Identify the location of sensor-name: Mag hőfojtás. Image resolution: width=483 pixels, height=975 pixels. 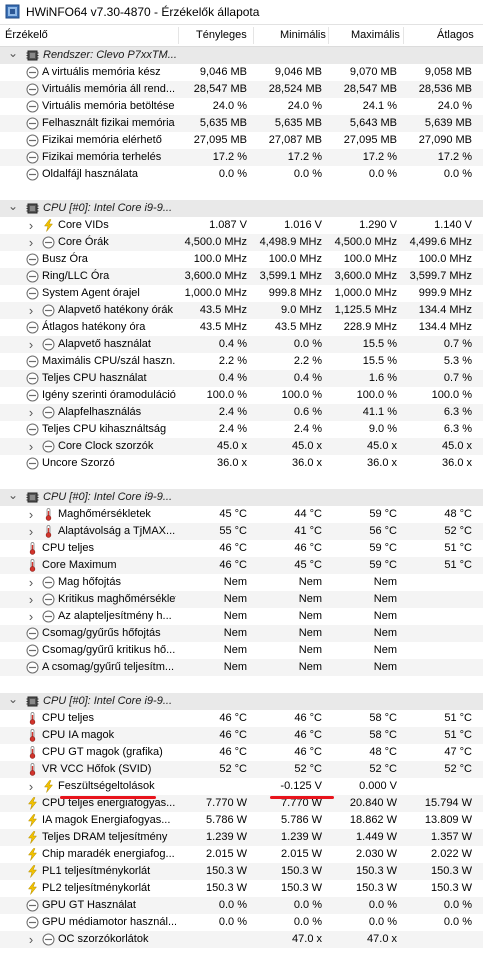
(89, 582).